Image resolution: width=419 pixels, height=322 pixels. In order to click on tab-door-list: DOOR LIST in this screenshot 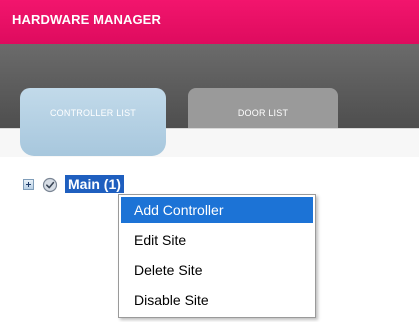, I will do `click(263, 108)`.